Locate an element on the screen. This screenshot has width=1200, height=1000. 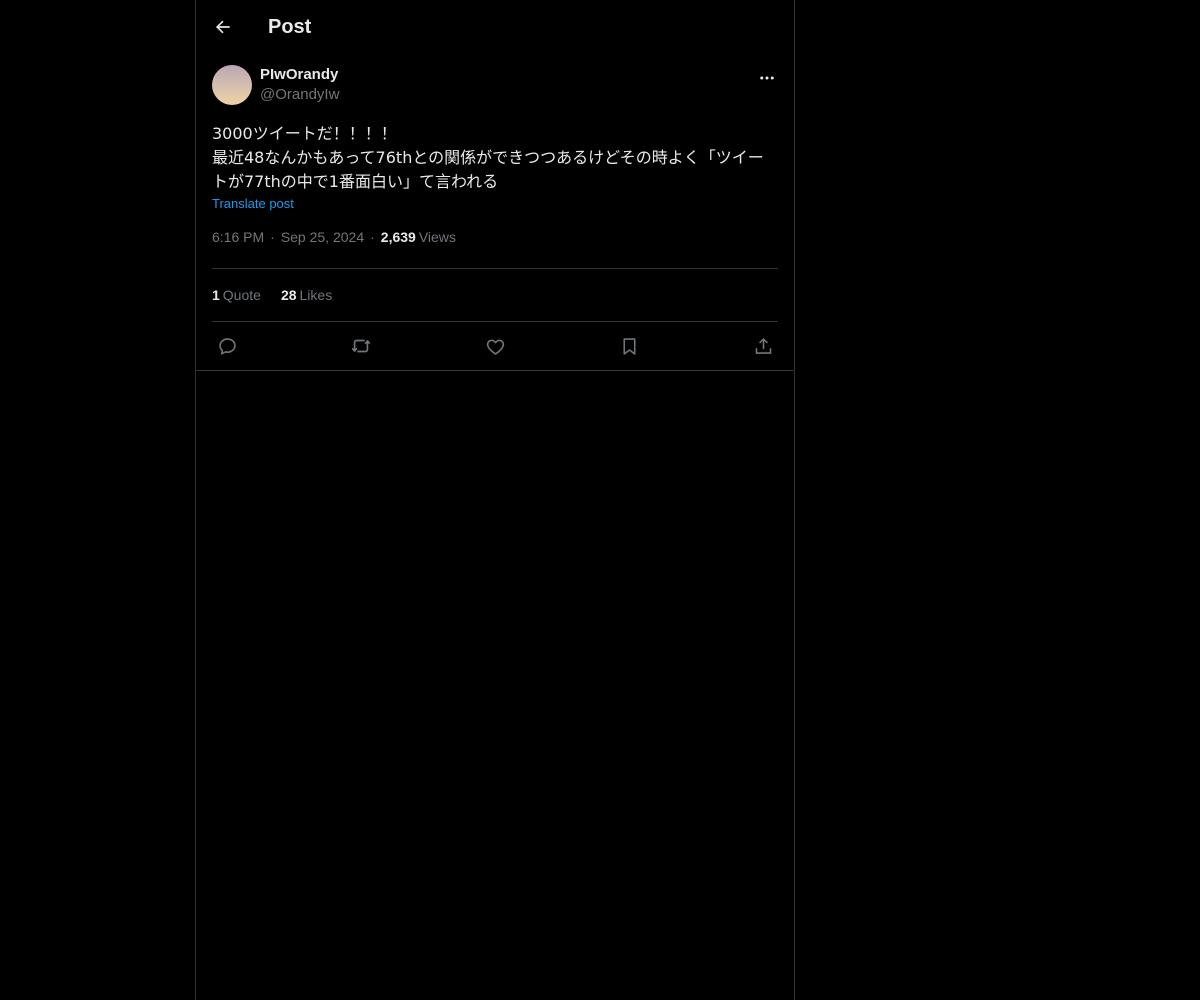
reply-icon is located at coordinates (227, 346).